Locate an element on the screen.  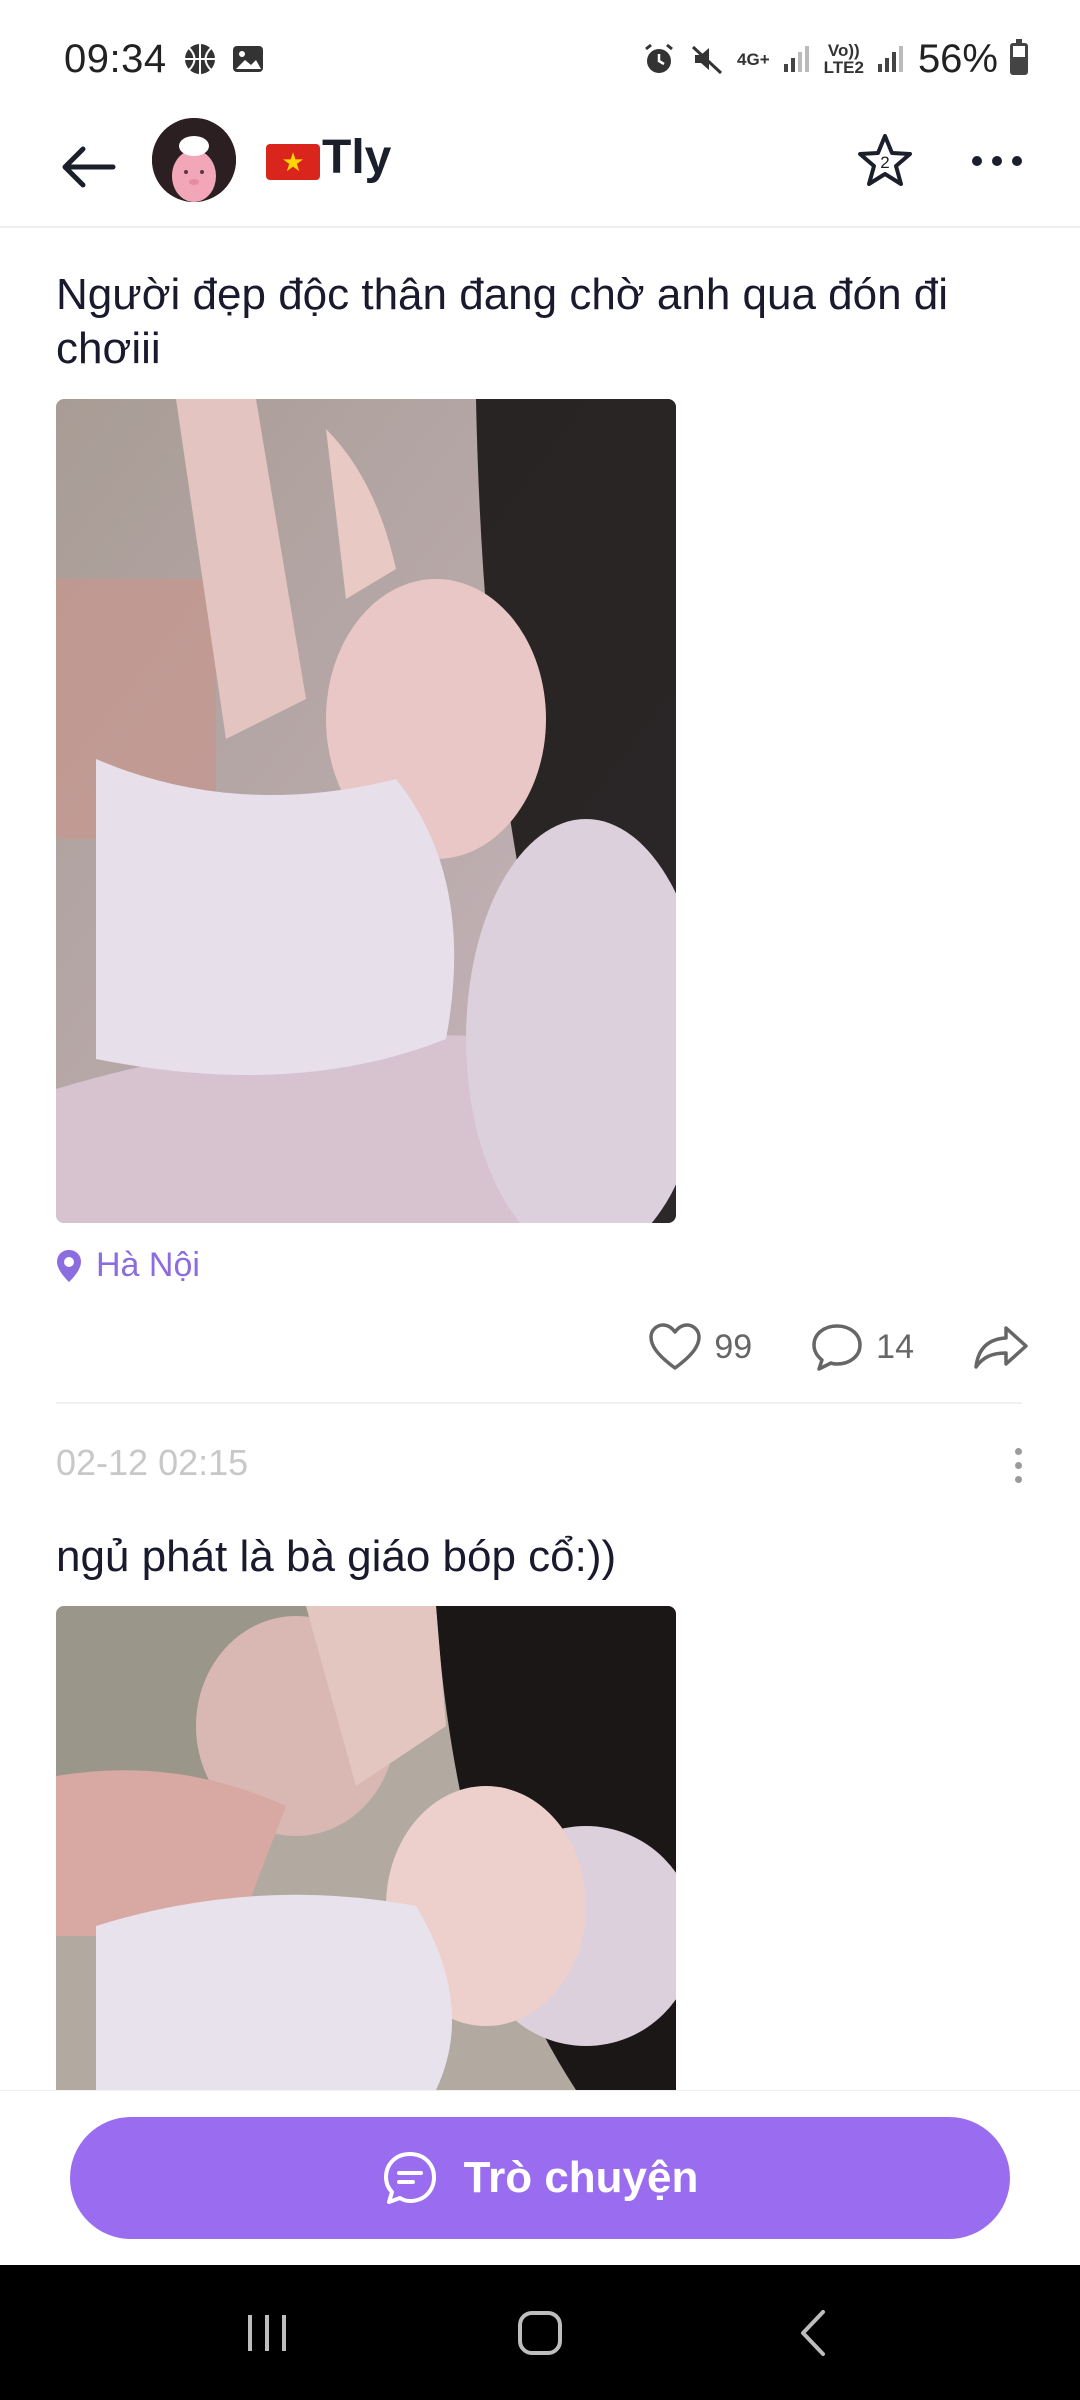
home-icon is located at coordinates (539, 2332).